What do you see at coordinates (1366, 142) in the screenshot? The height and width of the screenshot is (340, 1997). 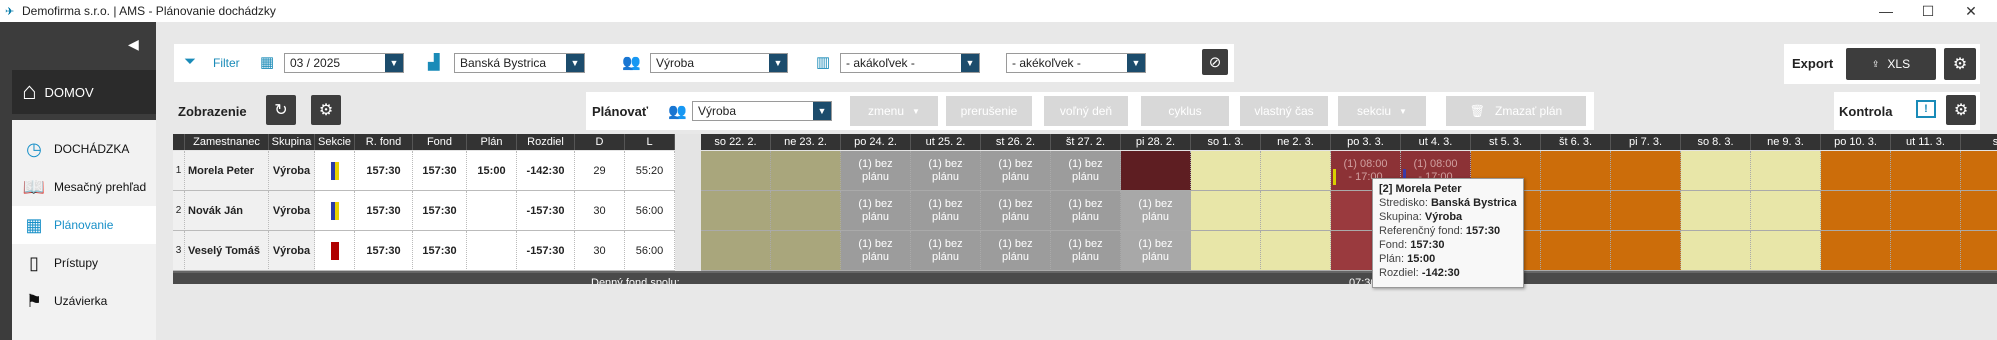 I see `day-header: po 3. 3.` at bounding box center [1366, 142].